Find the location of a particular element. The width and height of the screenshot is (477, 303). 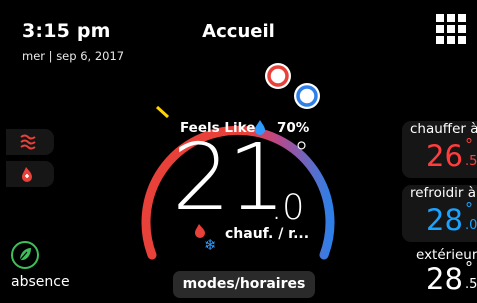

indoor-temperature: 21 is located at coordinates (229, 177).